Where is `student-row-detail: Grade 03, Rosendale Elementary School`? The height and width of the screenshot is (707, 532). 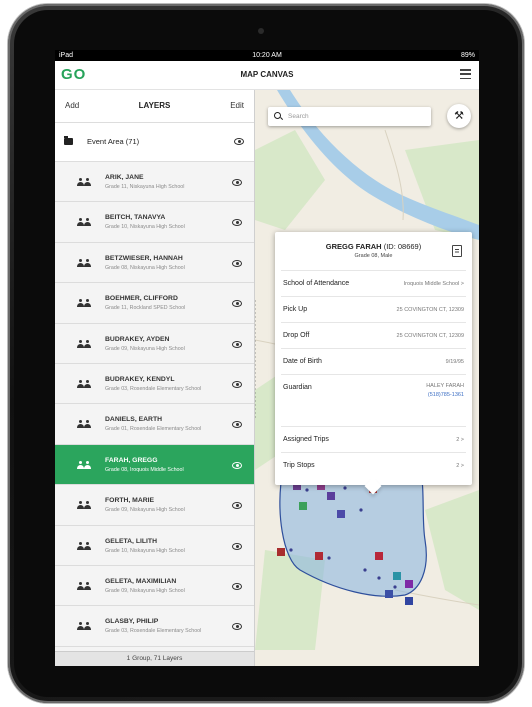
student-row-detail: Grade 03, Rosendale Elementary School is located at coordinates (153, 631).